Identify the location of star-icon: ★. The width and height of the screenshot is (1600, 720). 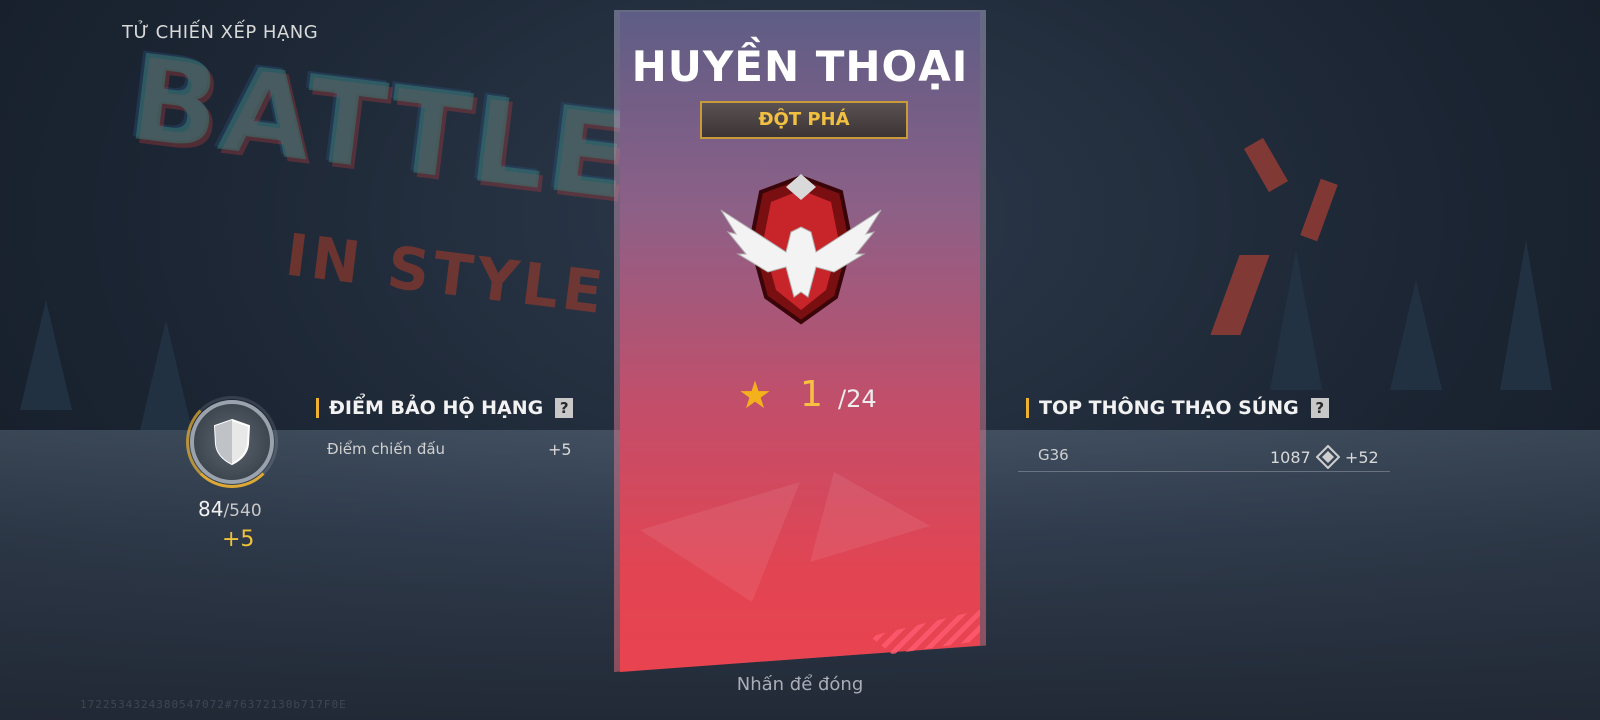
(755, 395).